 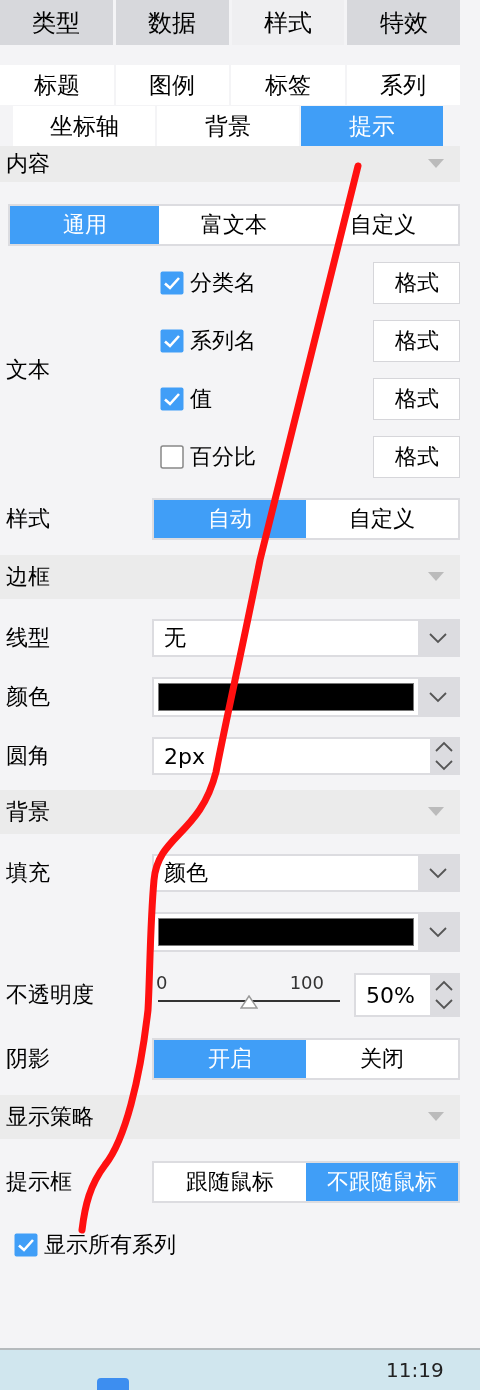 What do you see at coordinates (230, 577) in the screenshot?
I see `section-header: 边框` at bounding box center [230, 577].